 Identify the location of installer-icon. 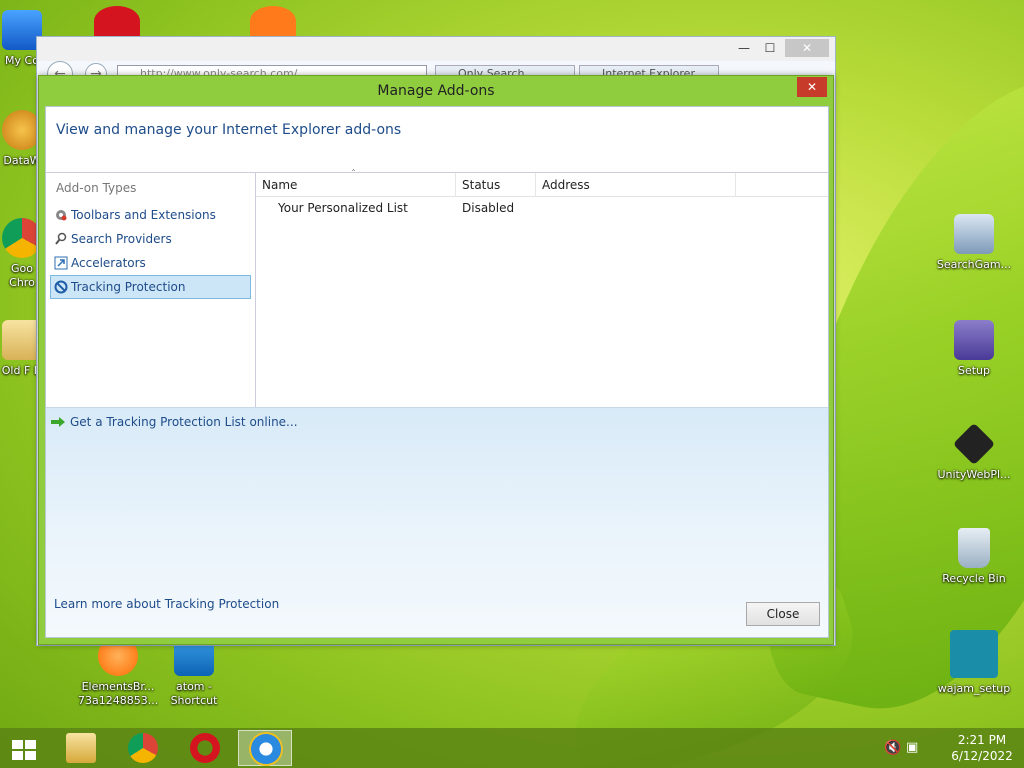
(974, 234).